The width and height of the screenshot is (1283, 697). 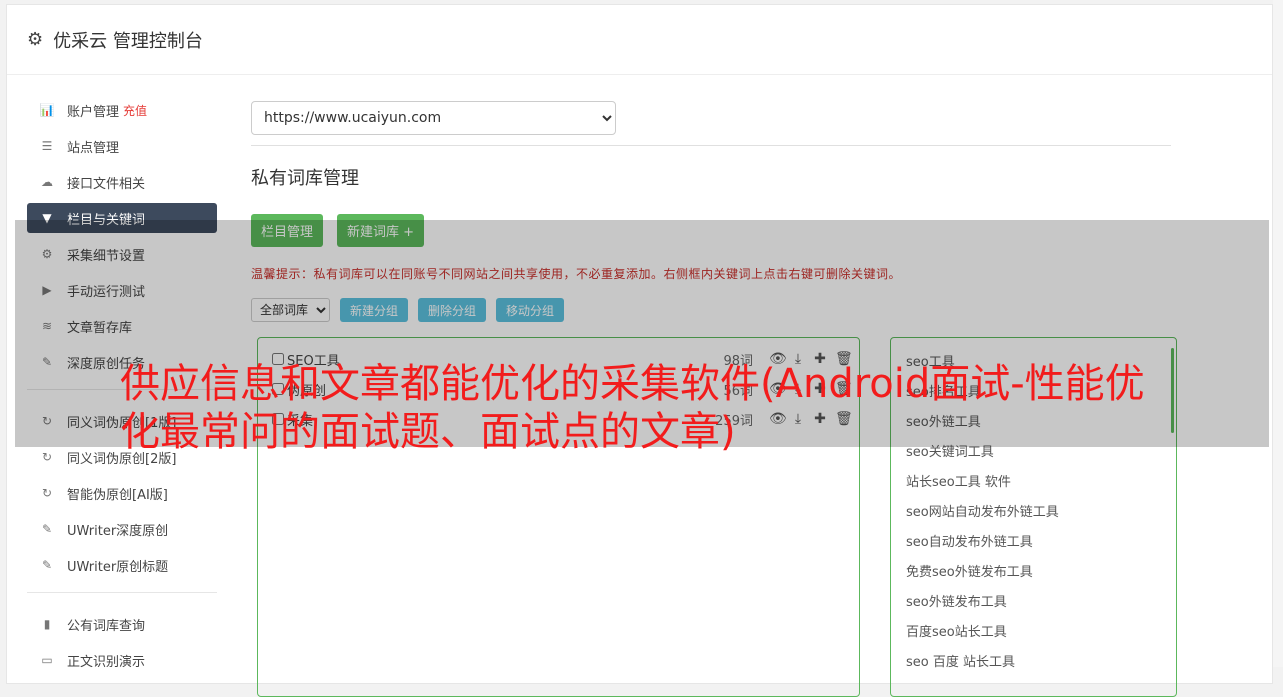 What do you see at coordinates (47, 660) in the screenshot?
I see `monitor-icon: ▭` at bounding box center [47, 660].